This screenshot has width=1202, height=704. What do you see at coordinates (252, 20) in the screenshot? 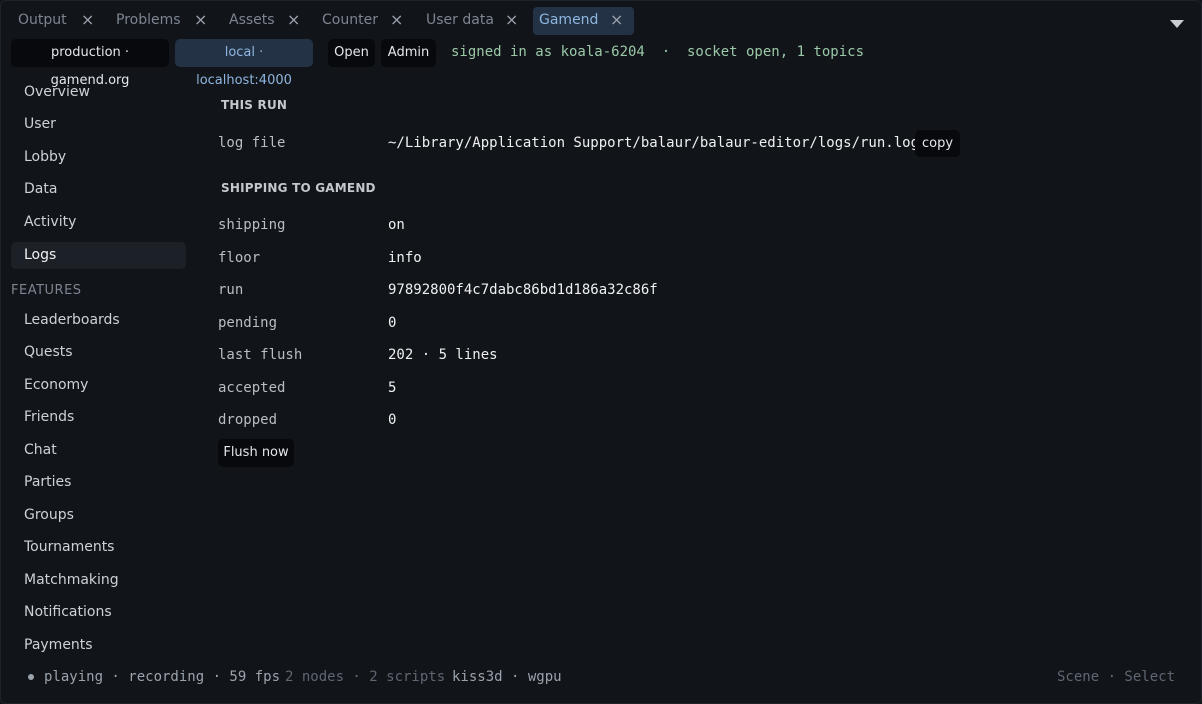
I see `tab-label: Assets` at bounding box center [252, 20].